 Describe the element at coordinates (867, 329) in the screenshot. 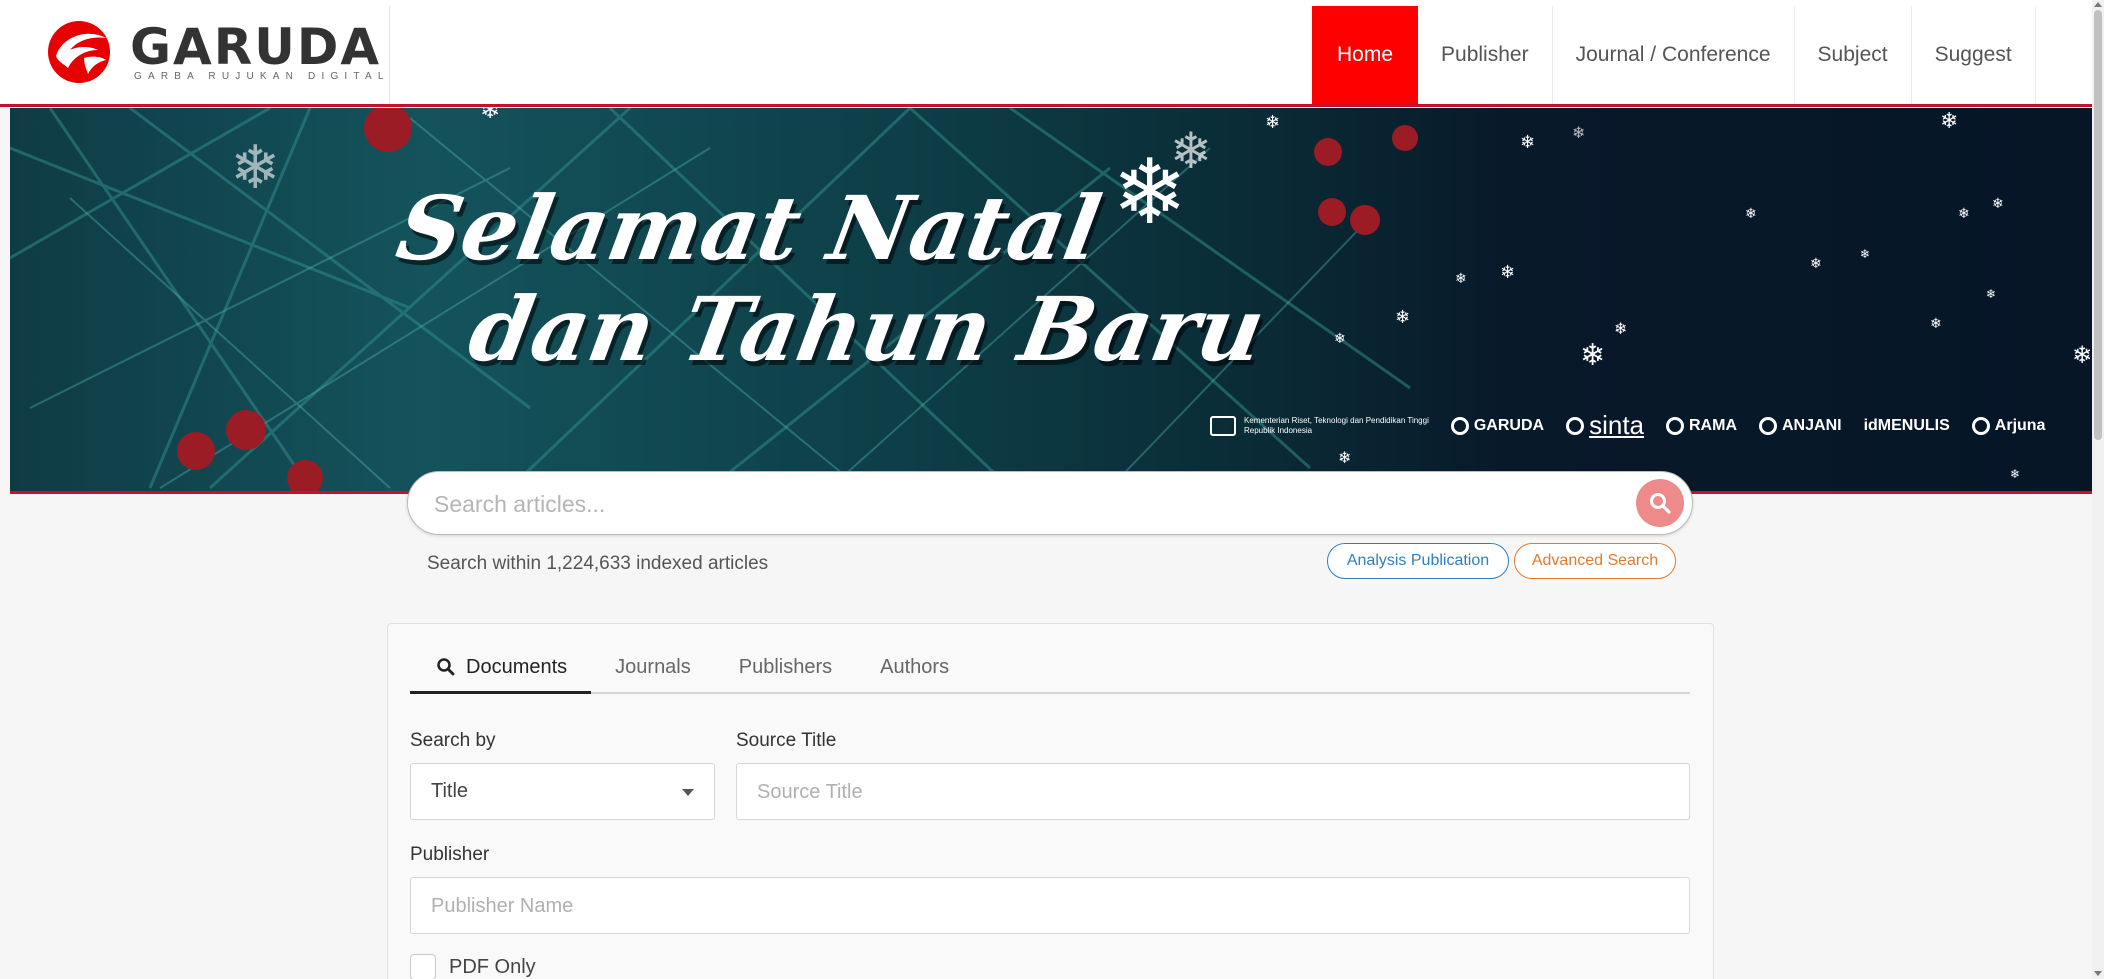

I see `greeting-line-2: dan Tahun Baru` at that location.